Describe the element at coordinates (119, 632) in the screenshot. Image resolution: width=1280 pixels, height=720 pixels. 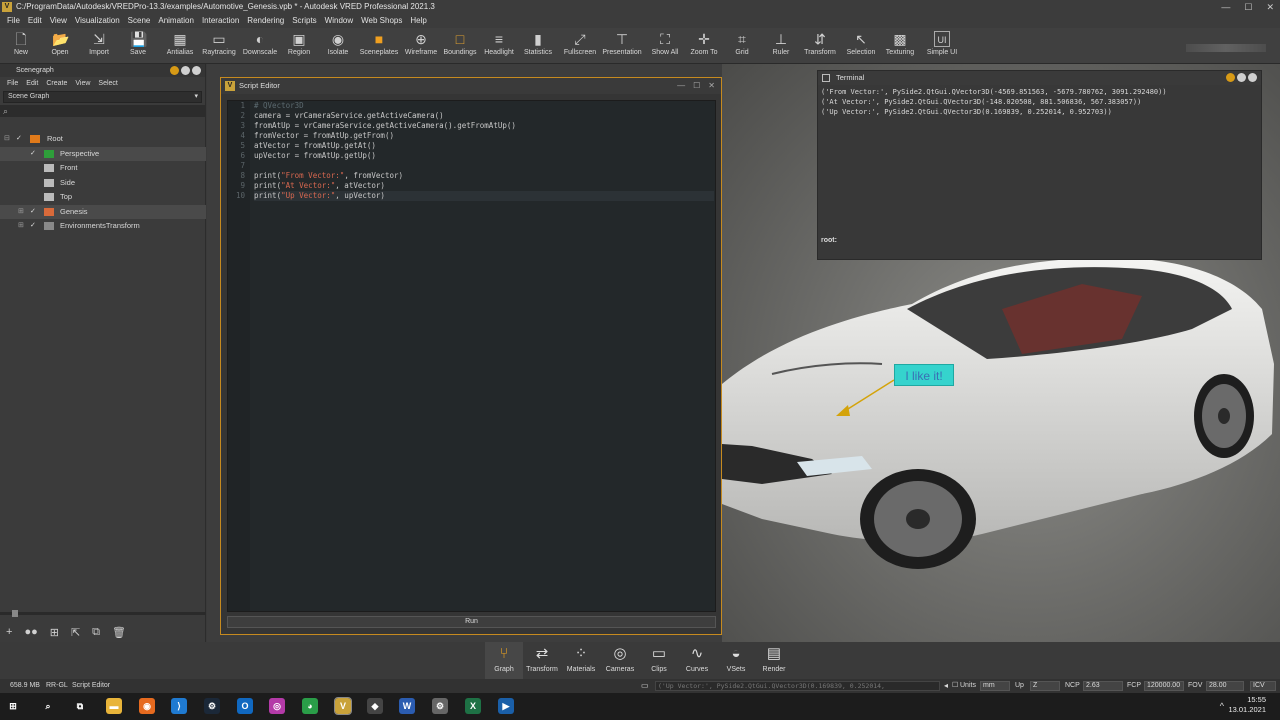
I see `delete-icon: 🗑` at that location.